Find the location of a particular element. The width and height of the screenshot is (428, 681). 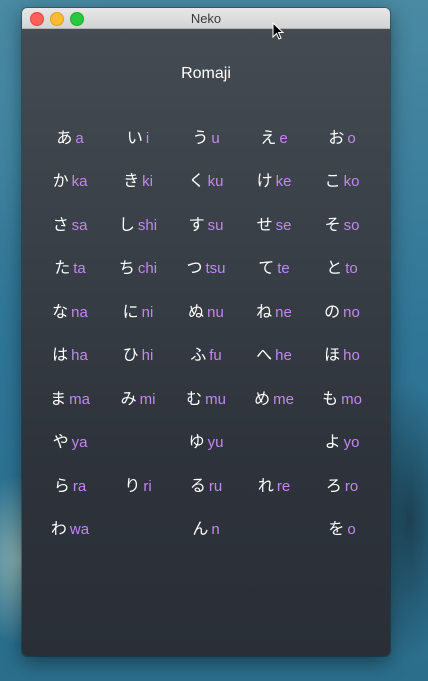

kana-char: さ is located at coordinates (60, 224).